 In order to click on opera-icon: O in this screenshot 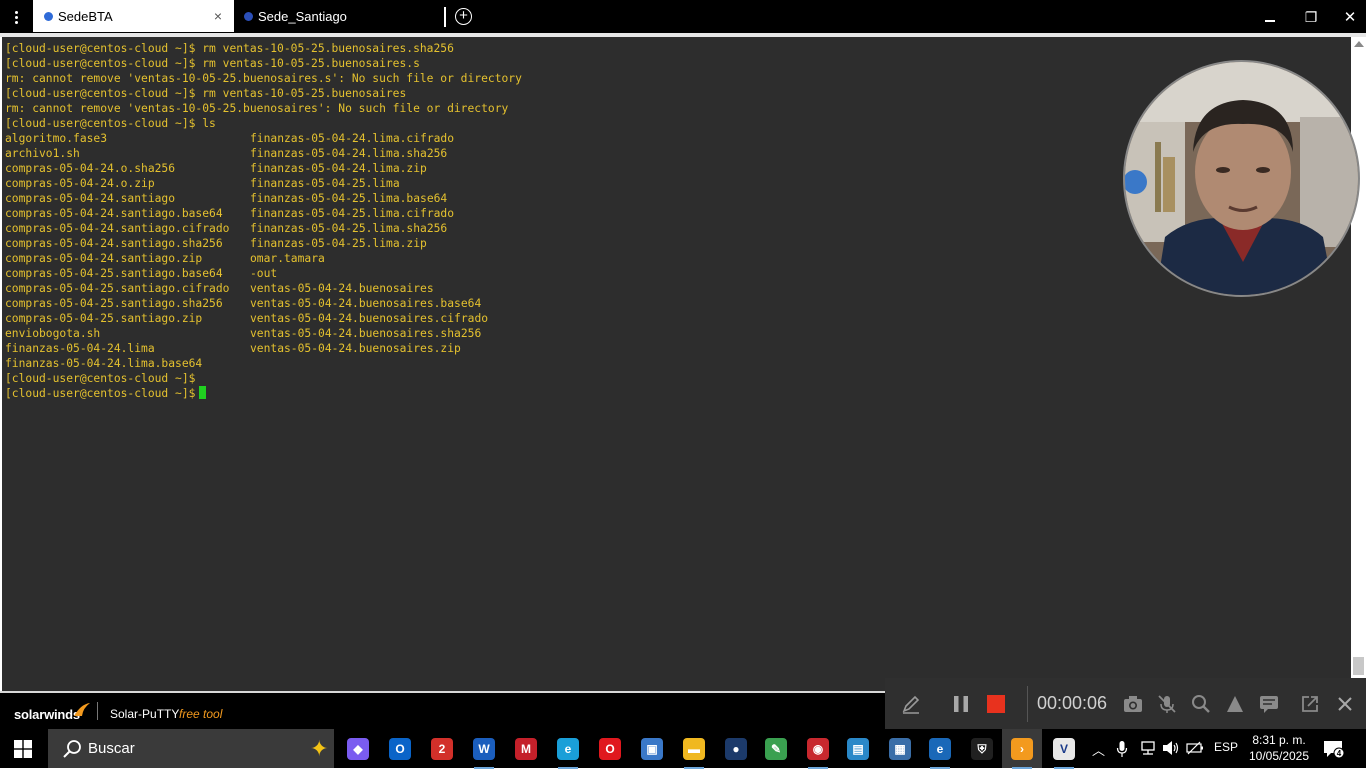, I will do `click(610, 749)`.